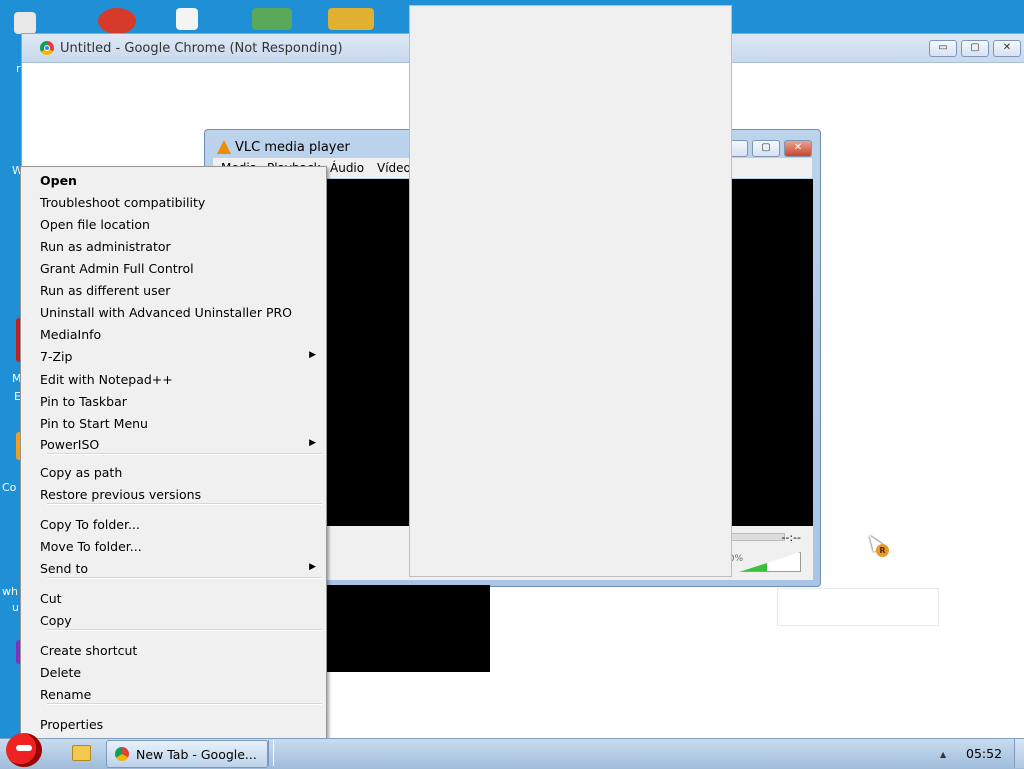 The image size is (1024, 769). I want to click on chrome-maximize-button: ▢, so click(975, 48).